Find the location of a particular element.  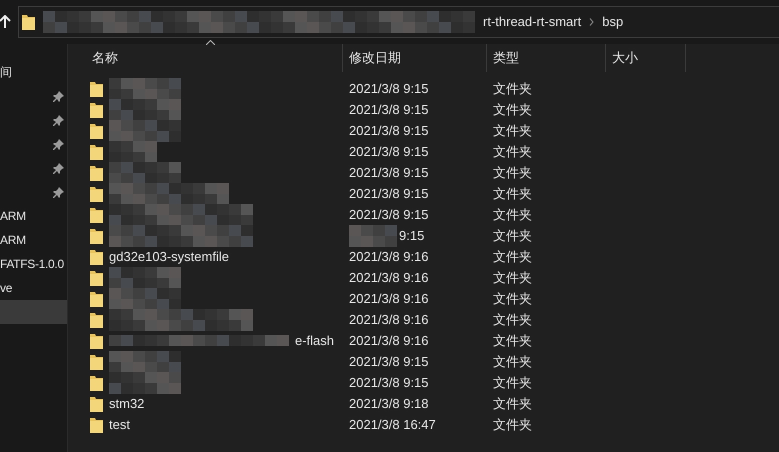

nav-label: ve is located at coordinates (6, 288).